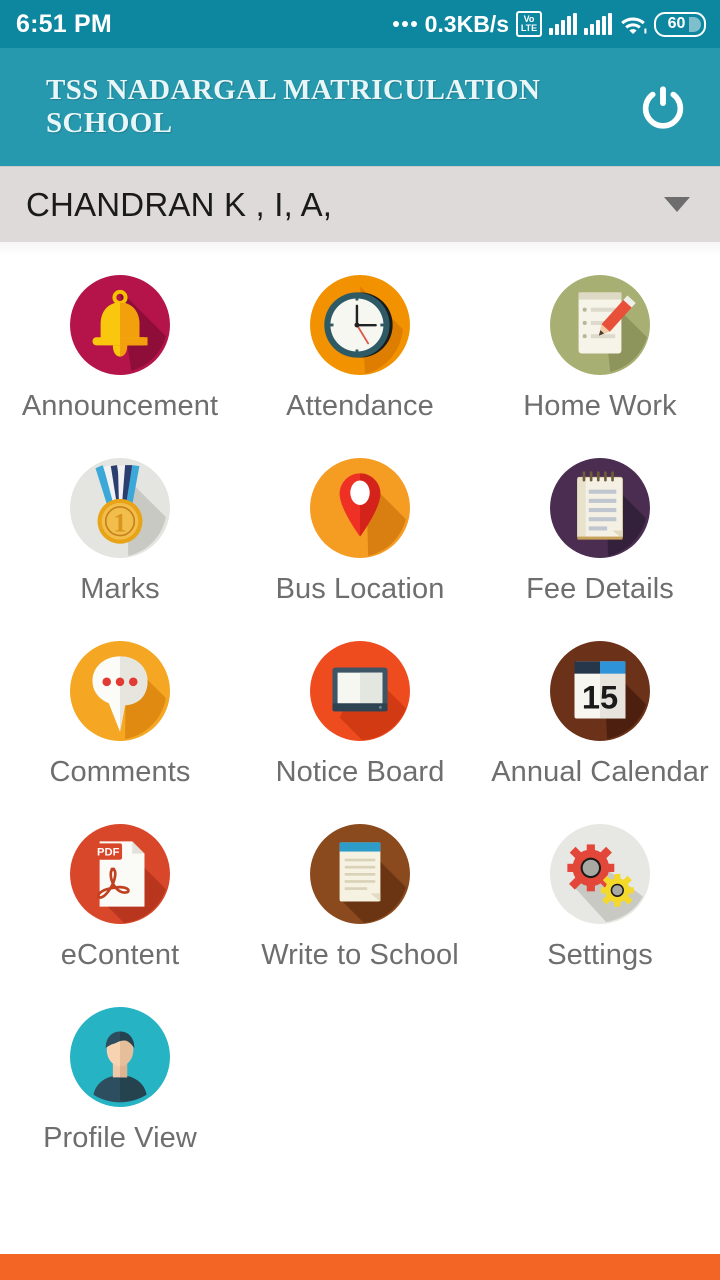  Describe the element at coordinates (120, 874) in the screenshot. I see `pdf-icon: PDF` at that location.